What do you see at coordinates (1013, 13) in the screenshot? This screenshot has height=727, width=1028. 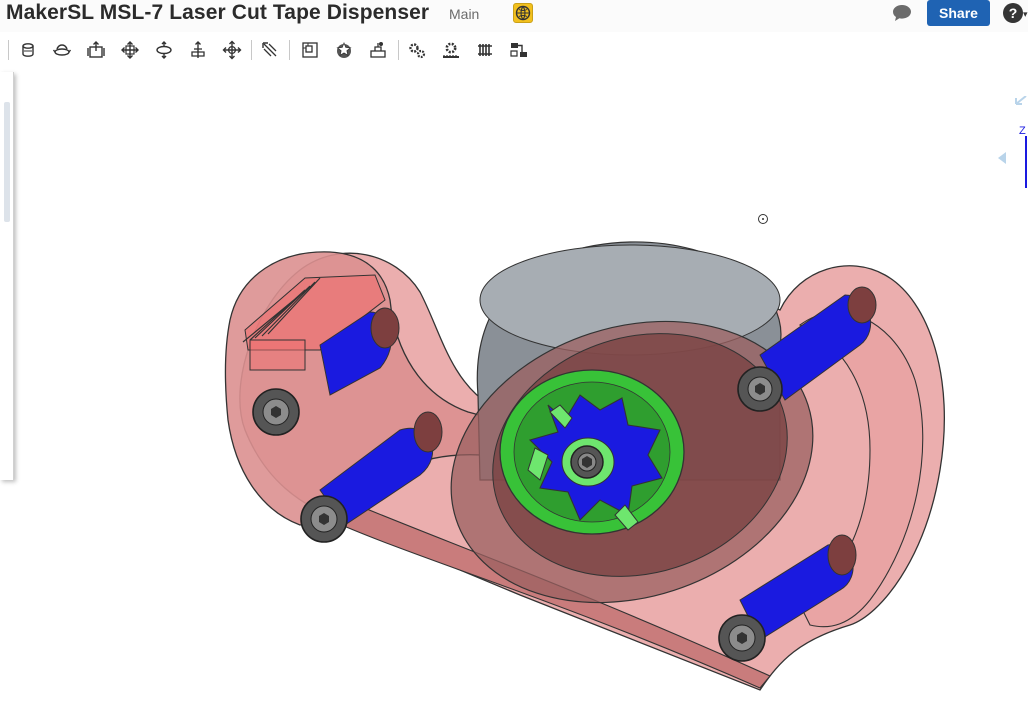 I see `help-icon: ?` at bounding box center [1013, 13].